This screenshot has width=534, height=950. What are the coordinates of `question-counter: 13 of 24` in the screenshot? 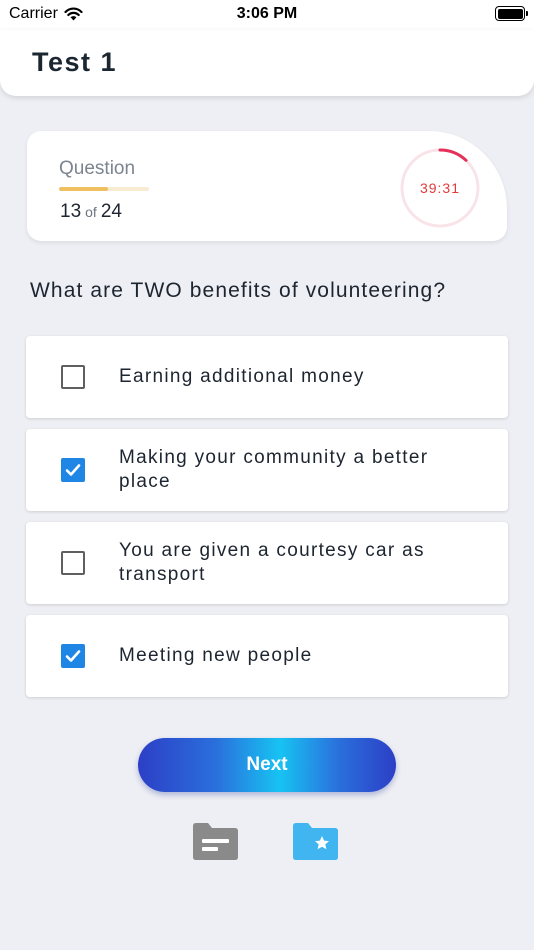 It's located at (91, 212).